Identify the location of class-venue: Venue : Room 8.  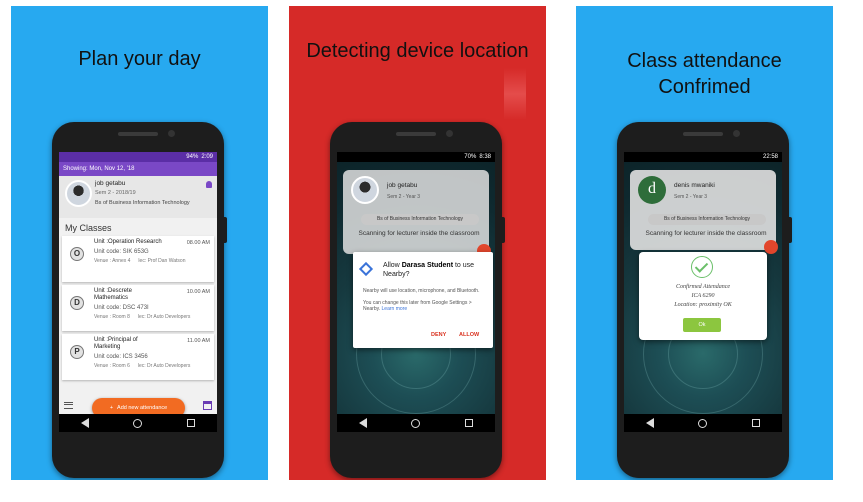
(112, 317).